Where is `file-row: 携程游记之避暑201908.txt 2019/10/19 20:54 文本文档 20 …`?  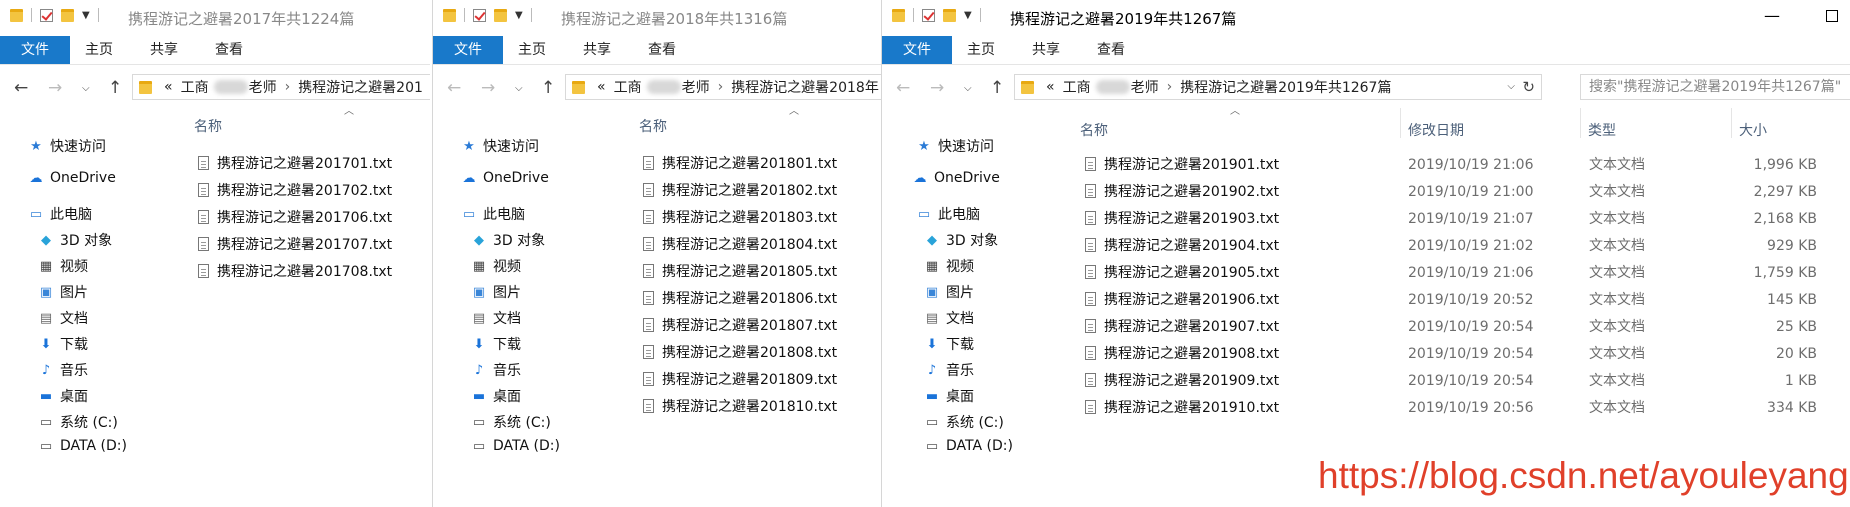
file-row: 携程游记之避暑201908.txt 2019/10/19 20:54 文本文档 20 … is located at coordinates (1465, 354).